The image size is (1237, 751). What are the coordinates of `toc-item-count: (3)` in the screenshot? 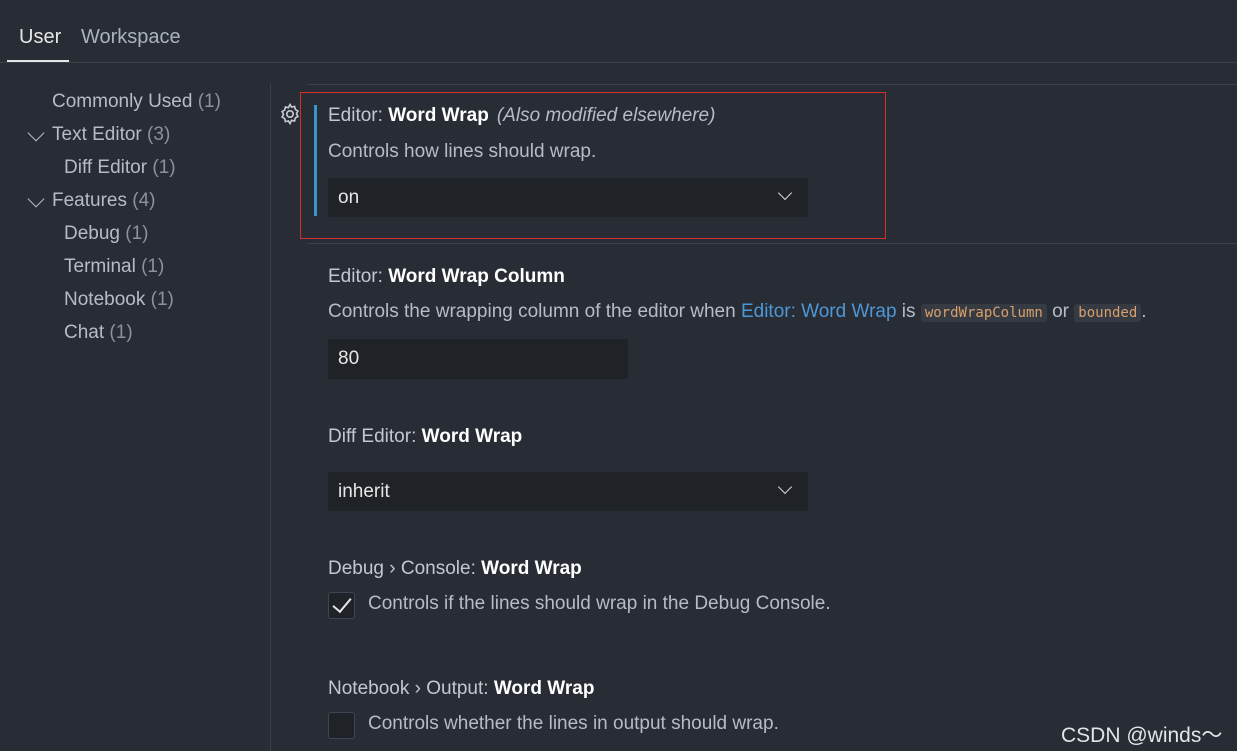 It's located at (159, 134).